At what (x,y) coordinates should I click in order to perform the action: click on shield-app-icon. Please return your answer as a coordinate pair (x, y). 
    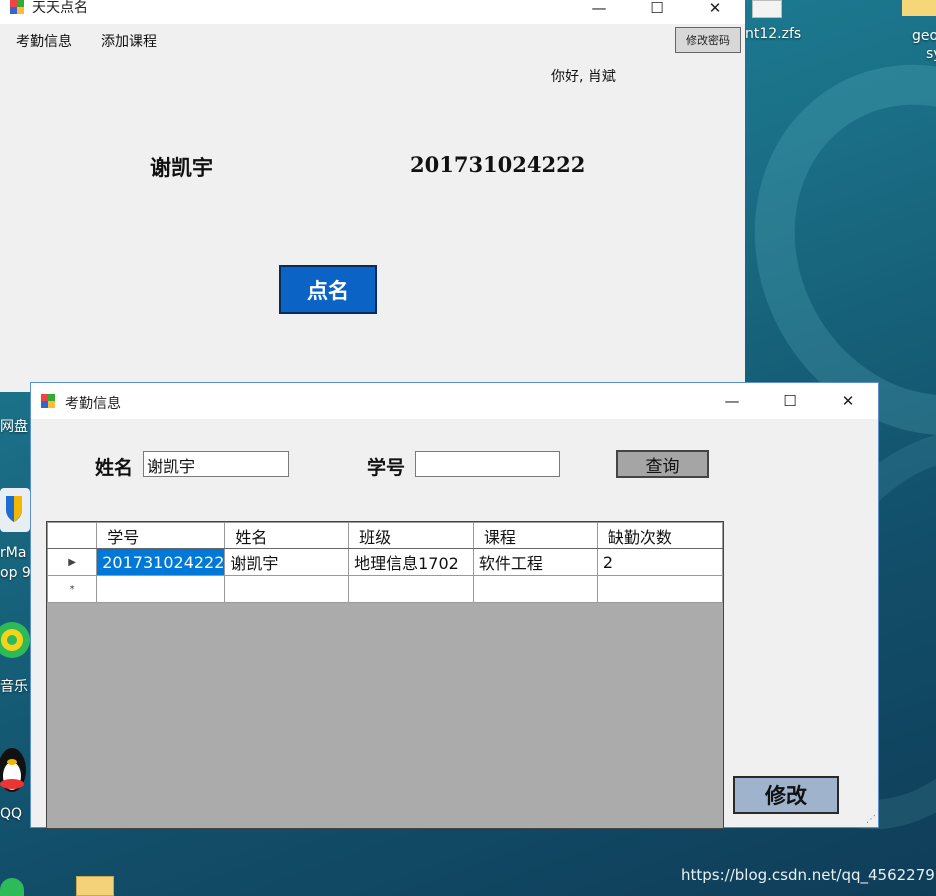
    Looking at the image, I should click on (15, 510).